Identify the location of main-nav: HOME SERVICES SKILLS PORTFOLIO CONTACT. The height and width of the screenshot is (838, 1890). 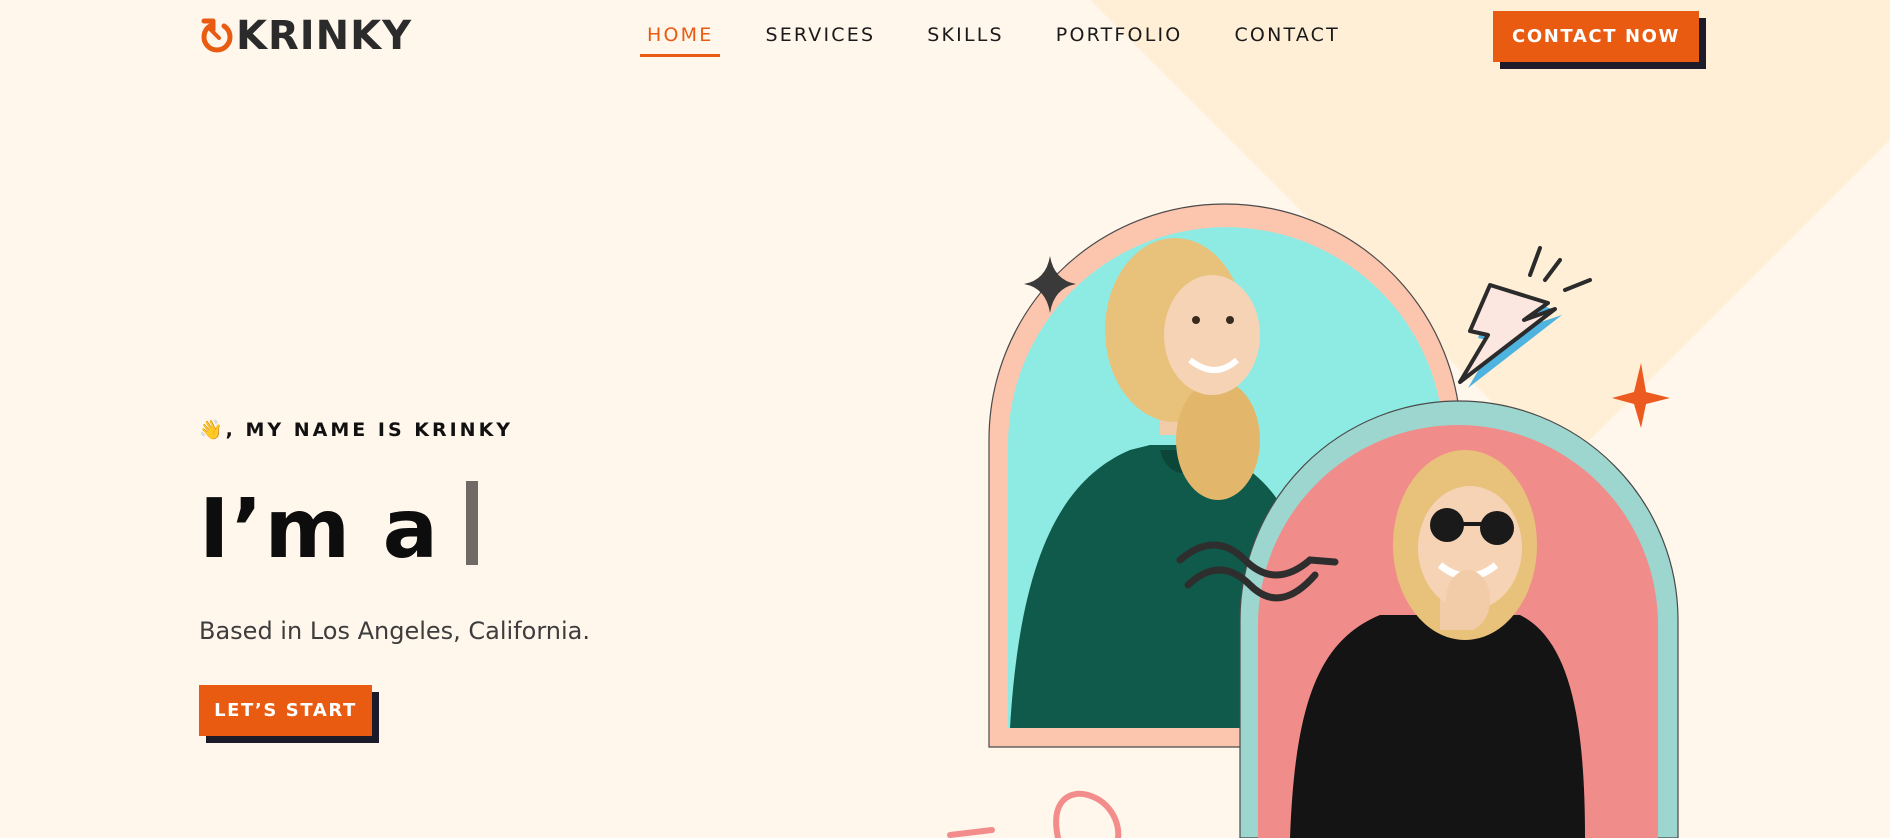
(993, 40).